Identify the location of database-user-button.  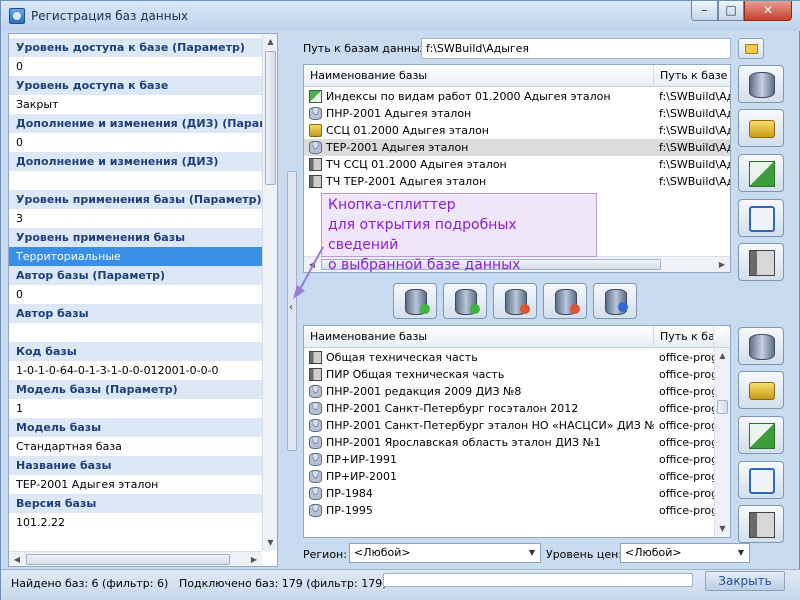
(615, 301).